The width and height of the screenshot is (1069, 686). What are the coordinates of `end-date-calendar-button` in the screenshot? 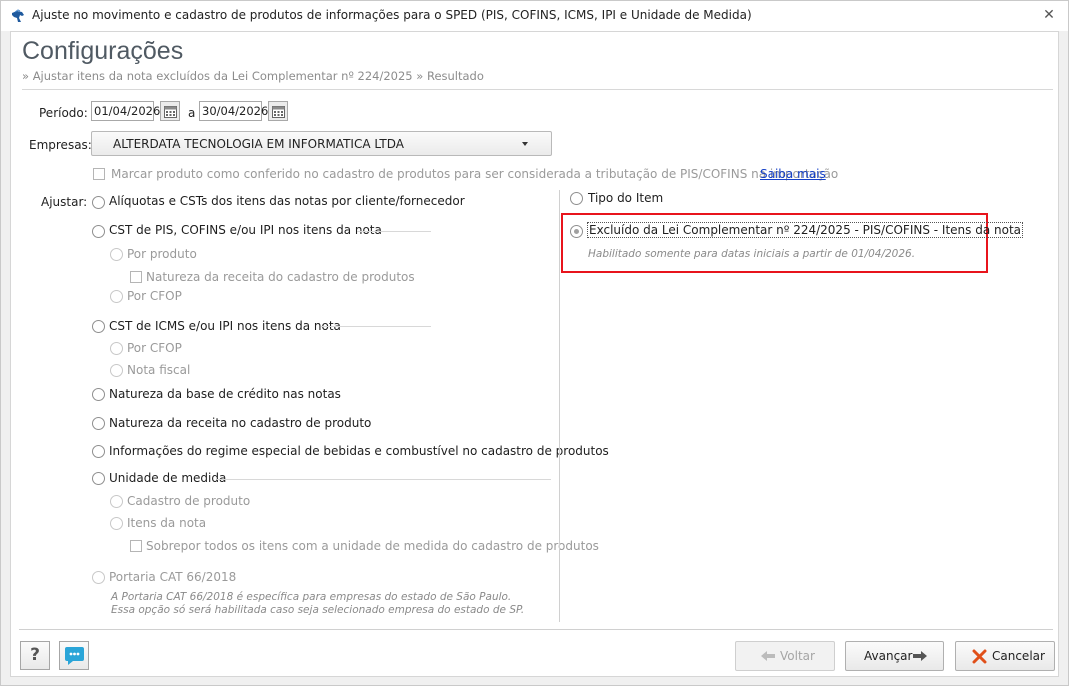 It's located at (278, 111).